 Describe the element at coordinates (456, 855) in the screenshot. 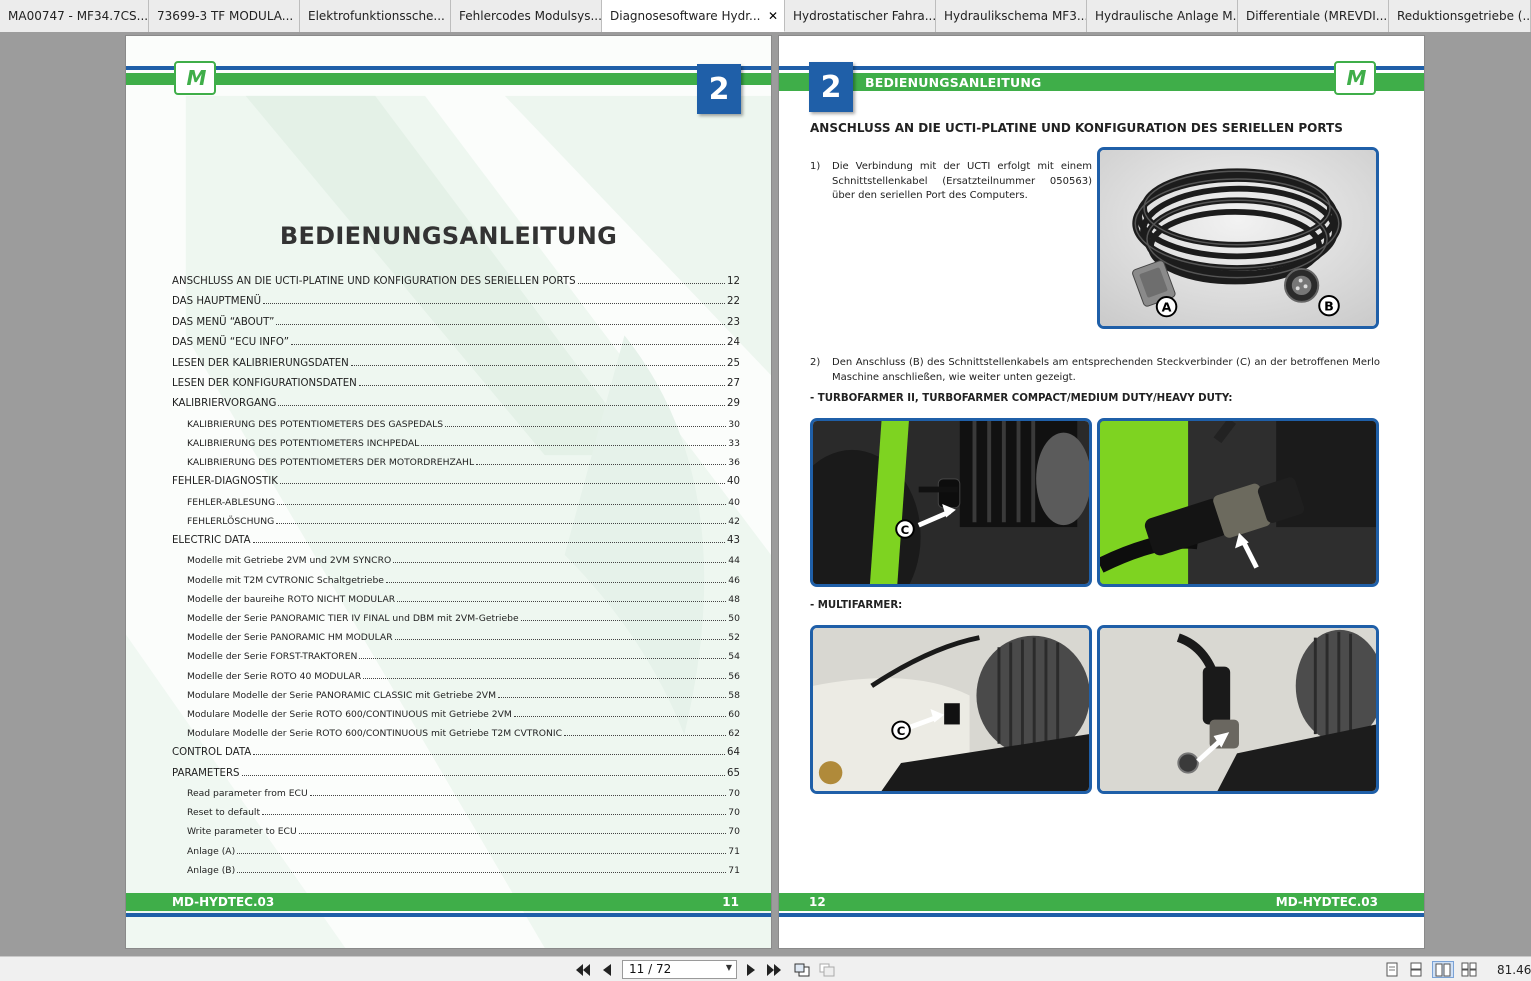

I see `toc-entry: Anlage (A) 71` at that location.